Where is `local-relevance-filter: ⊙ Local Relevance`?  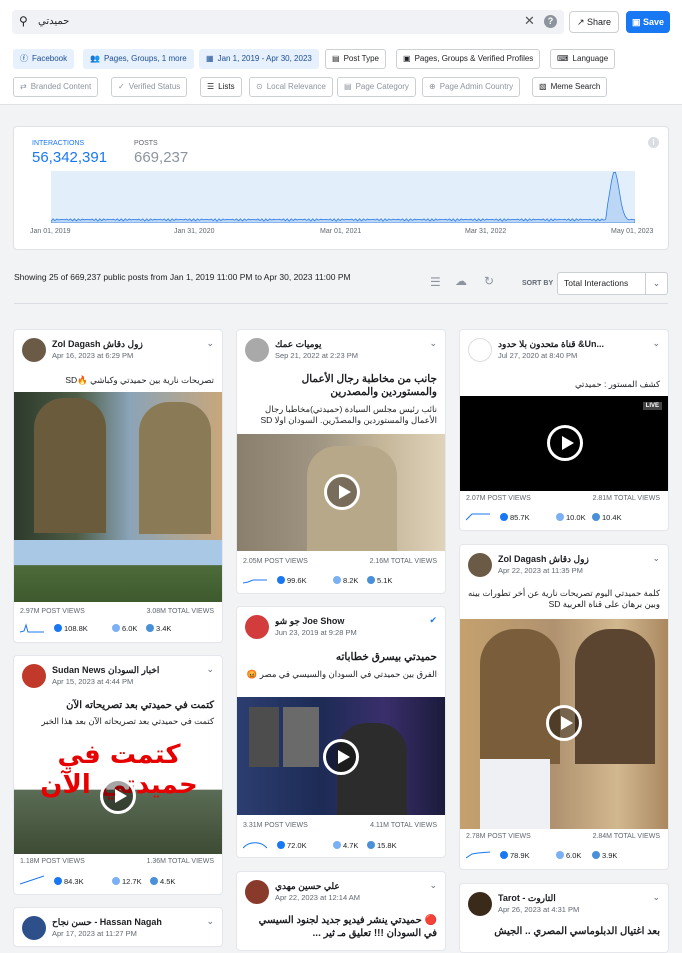 local-relevance-filter: ⊙ Local Relevance is located at coordinates (291, 87).